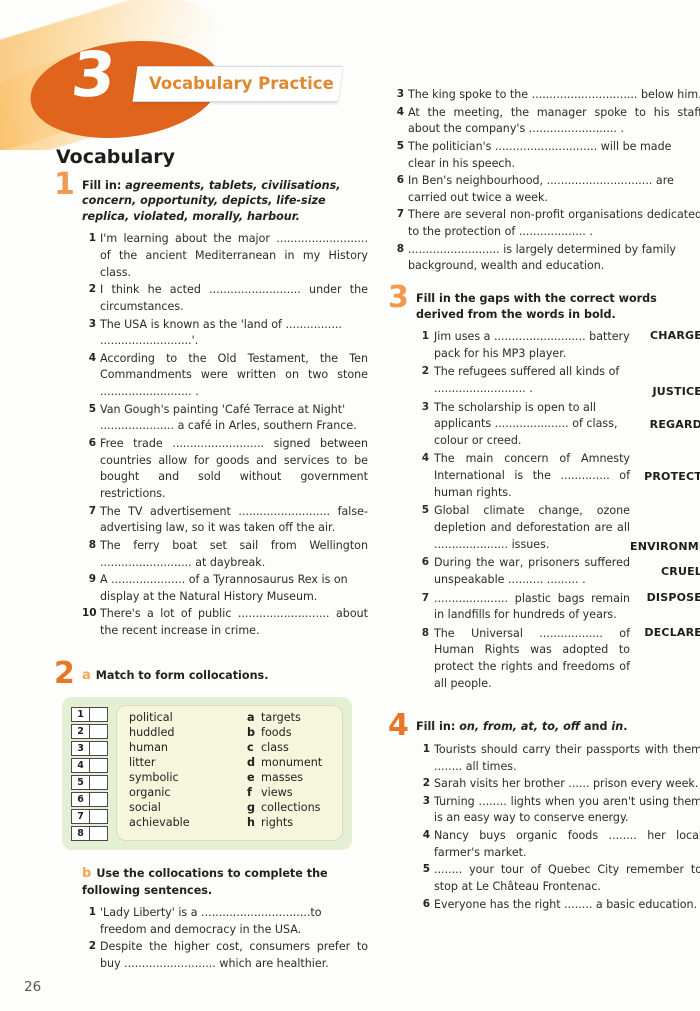  Describe the element at coordinates (398, 726) in the screenshot. I see `exercise-4-number: 4` at that location.